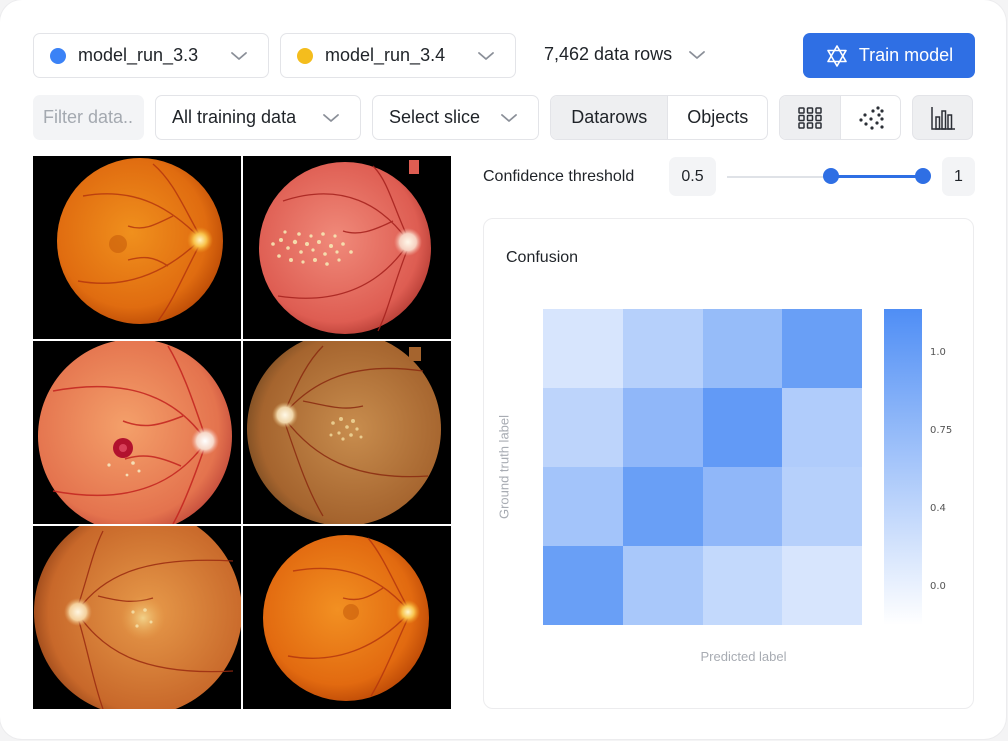 This screenshot has height=741, width=1008. I want to click on slice-label: Select slice, so click(435, 117).